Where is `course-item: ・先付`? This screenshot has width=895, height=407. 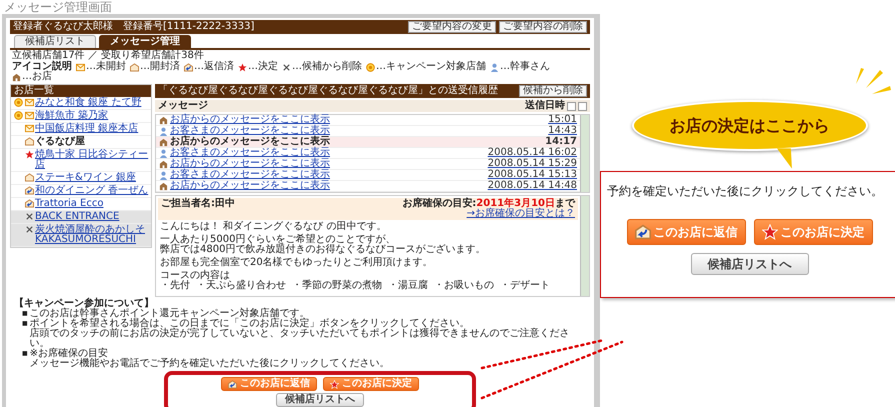
course-item: ・先付 is located at coordinates (175, 286).